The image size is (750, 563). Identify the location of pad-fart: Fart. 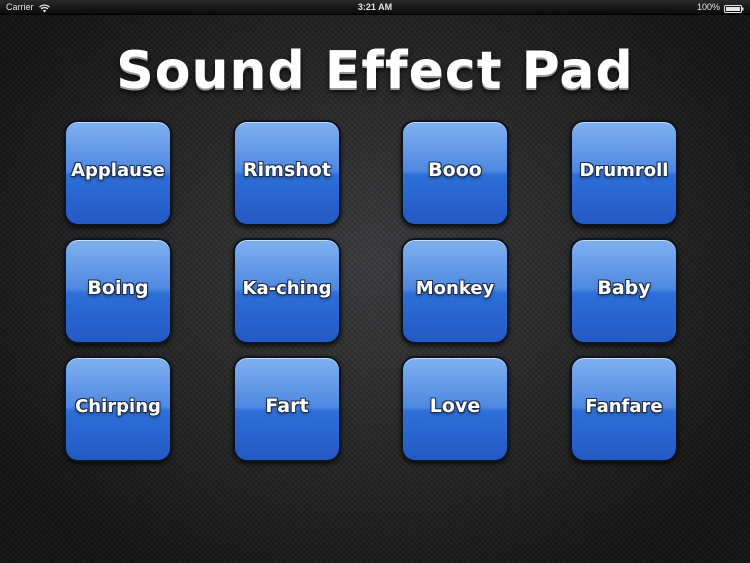
(287, 409).